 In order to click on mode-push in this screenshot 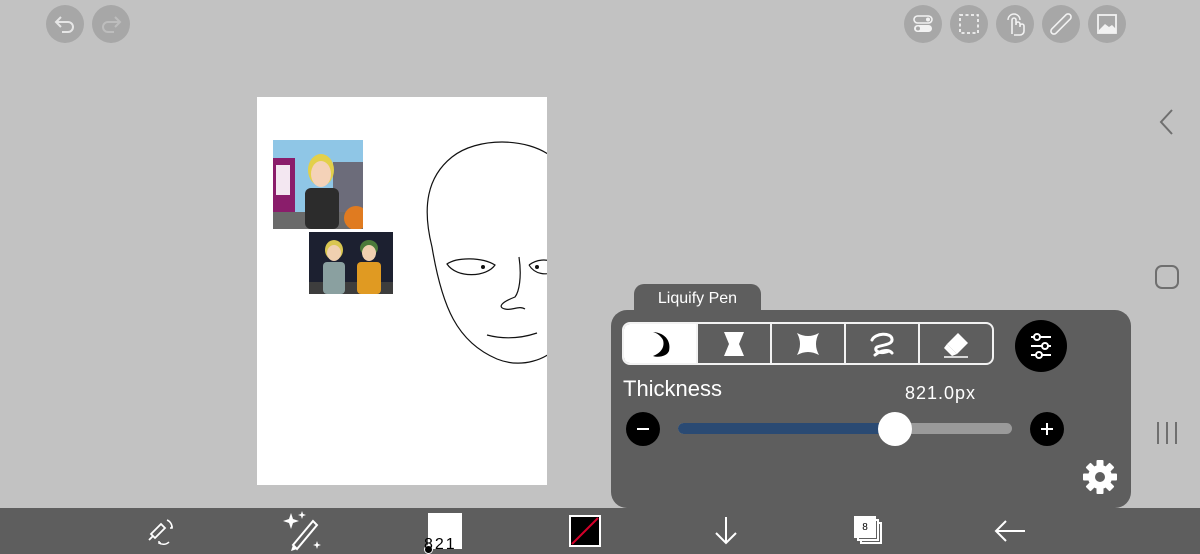, I will do `click(661, 343)`.